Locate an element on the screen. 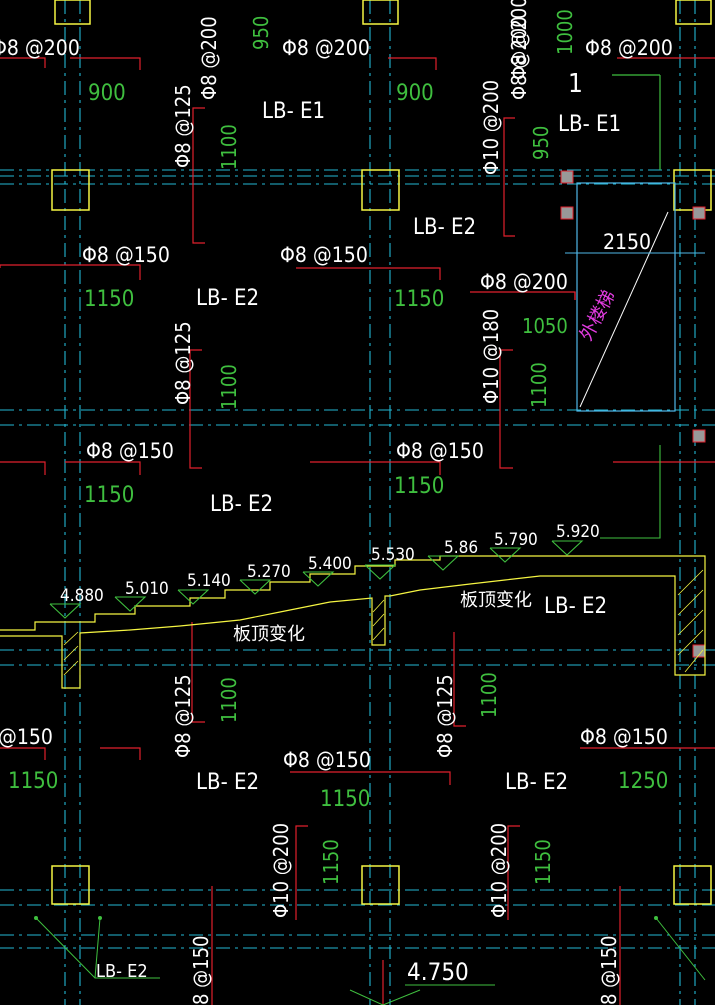  dimension-label-vertical: 1050 is located at coordinates (545, 326).